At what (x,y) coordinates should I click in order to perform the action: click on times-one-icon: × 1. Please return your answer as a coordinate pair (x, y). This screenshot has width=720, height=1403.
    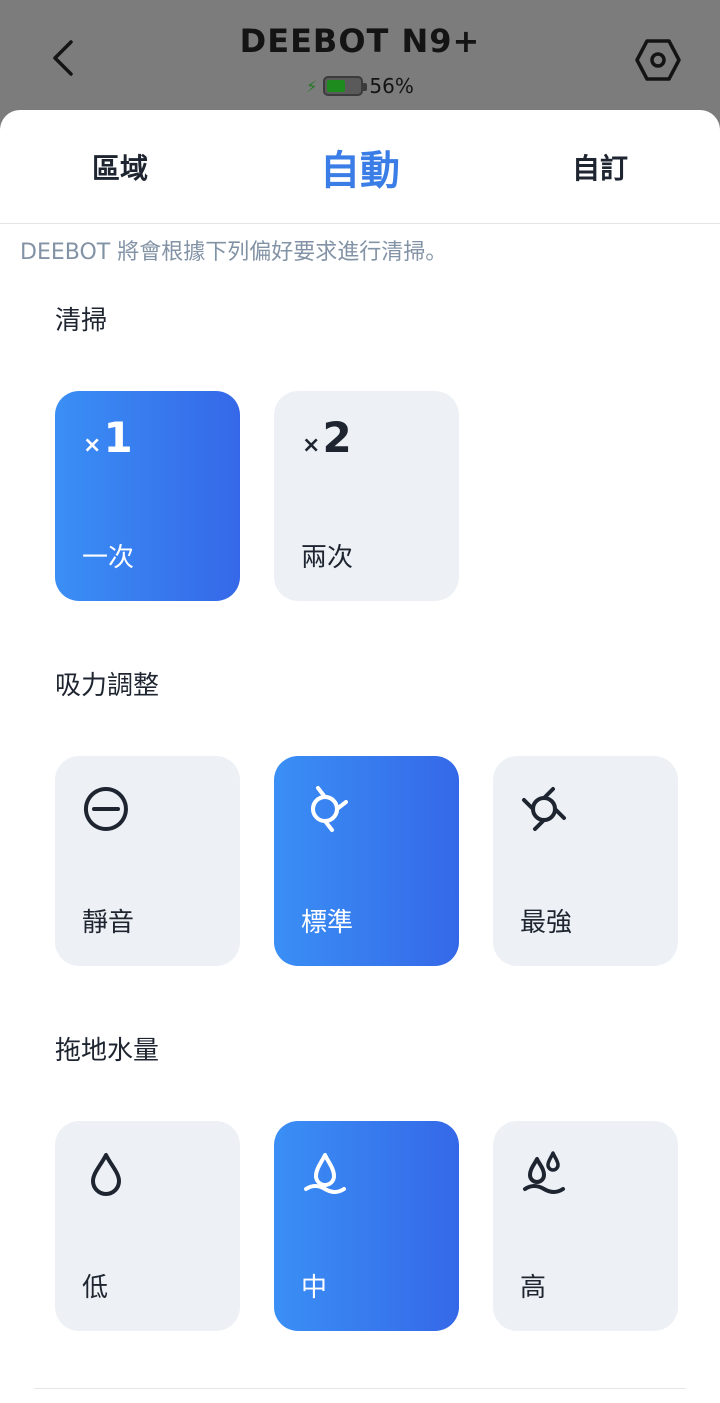
    Looking at the image, I should click on (108, 437).